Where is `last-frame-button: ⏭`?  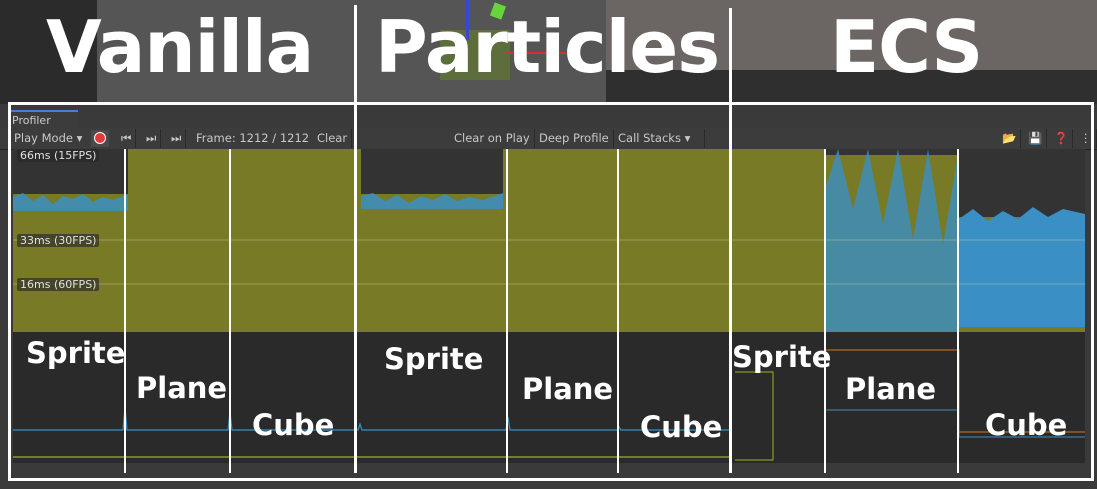 last-frame-button: ⏭ is located at coordinates (177, 138).